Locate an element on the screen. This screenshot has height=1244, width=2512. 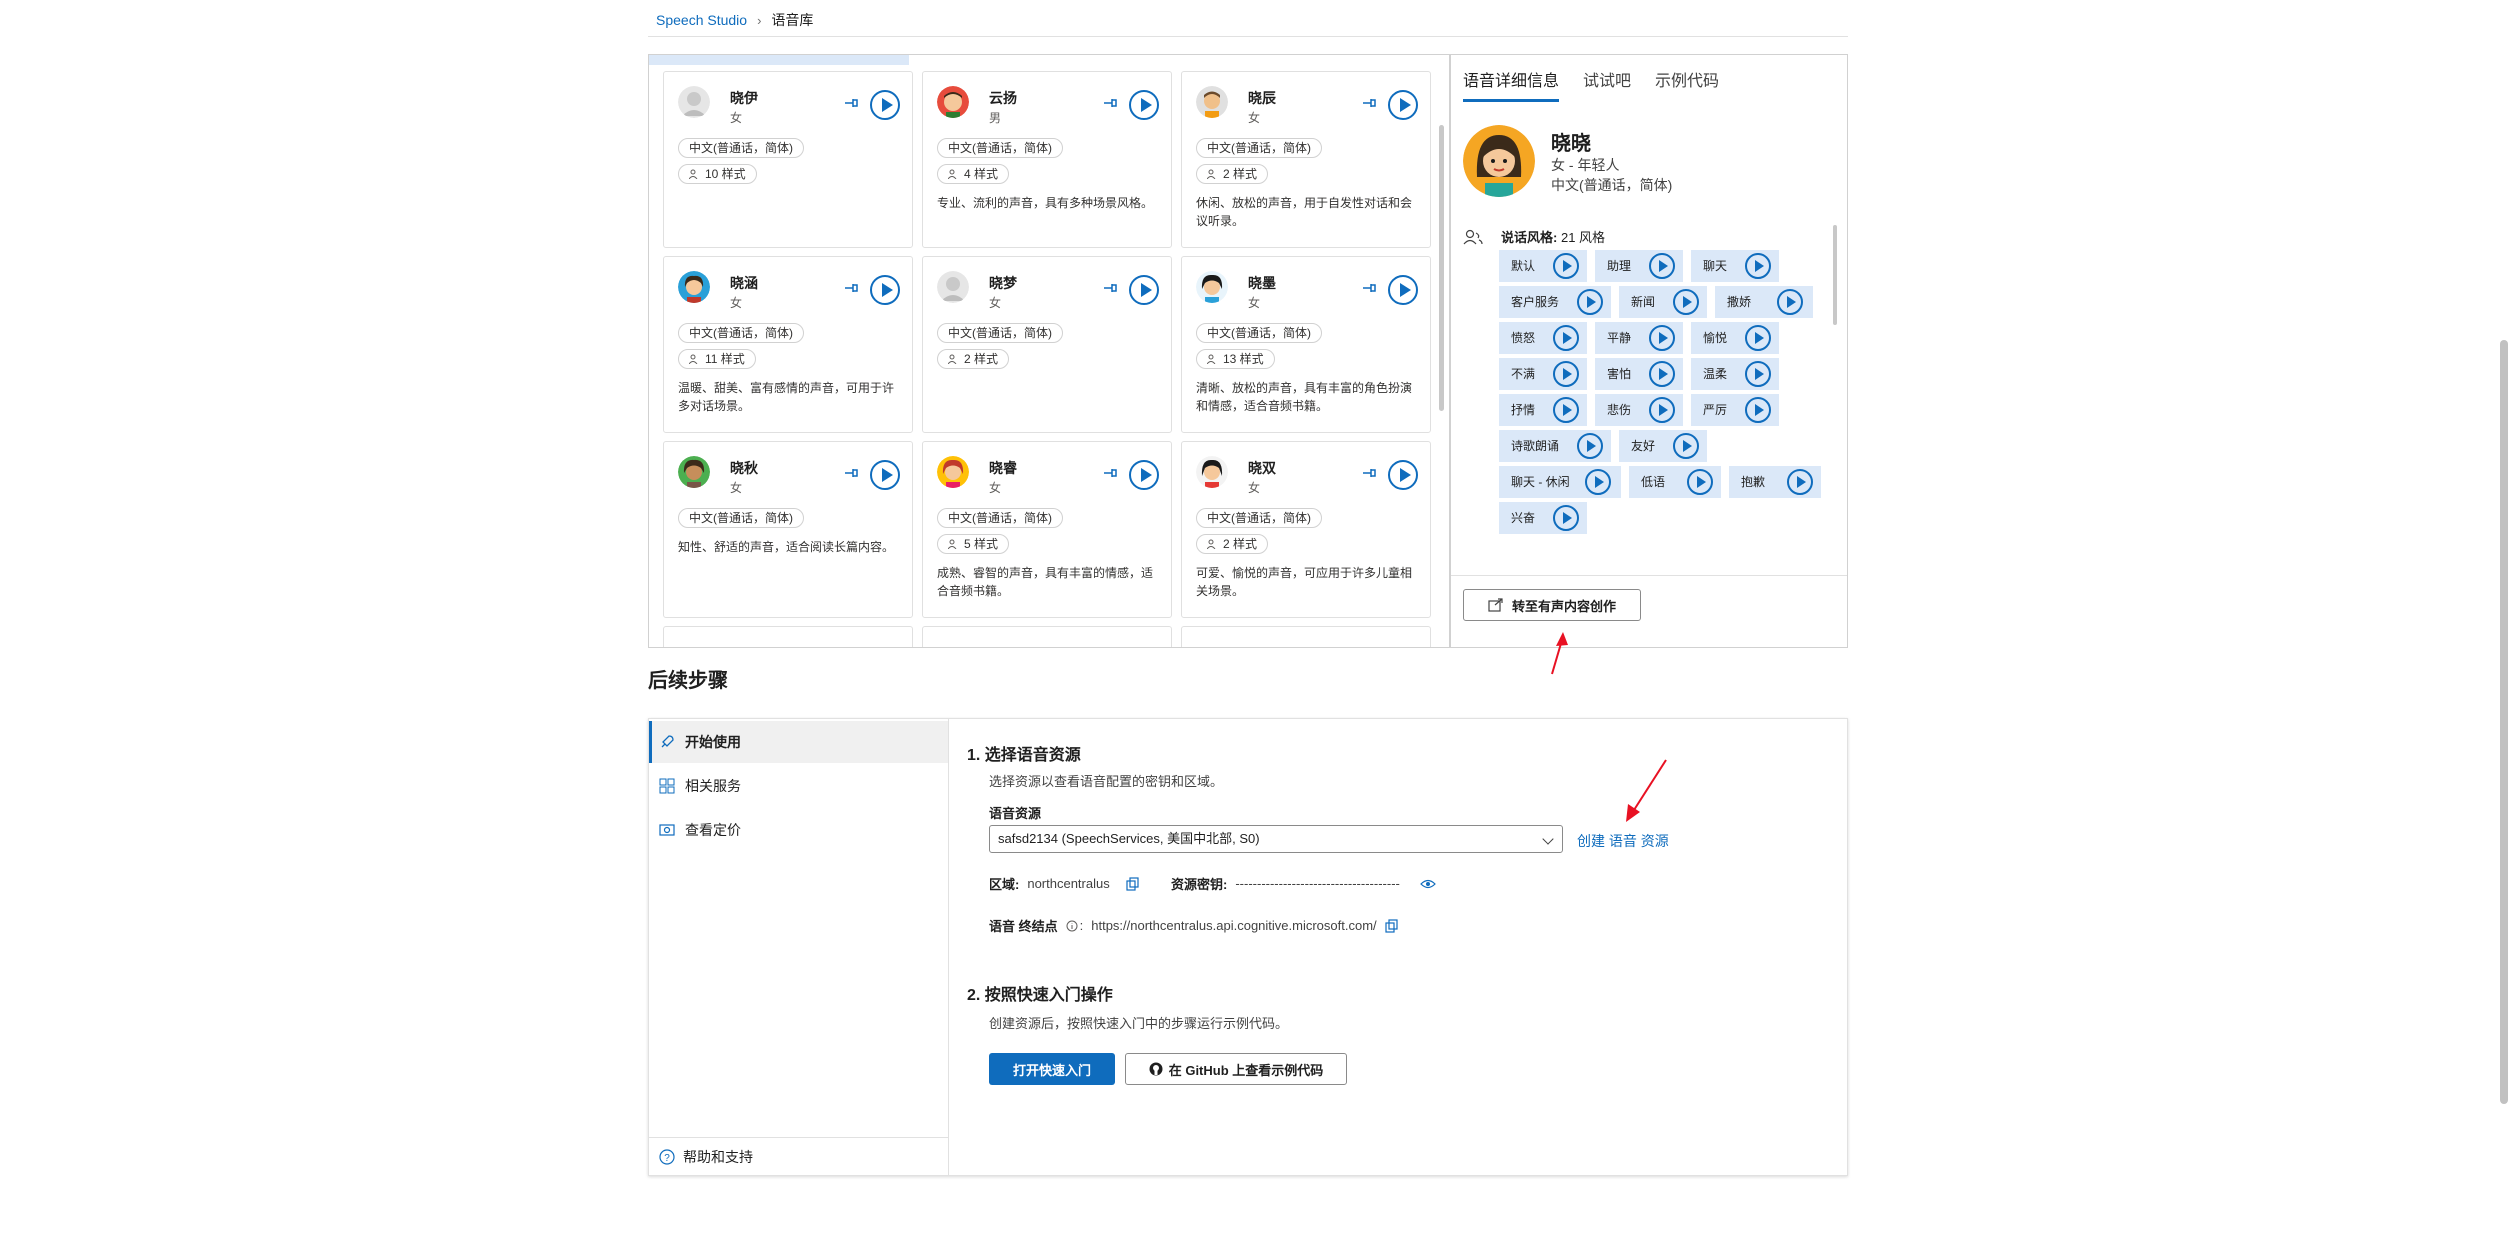
style-button: 诗歌朗诵 is located at coordinates (1555, 446).